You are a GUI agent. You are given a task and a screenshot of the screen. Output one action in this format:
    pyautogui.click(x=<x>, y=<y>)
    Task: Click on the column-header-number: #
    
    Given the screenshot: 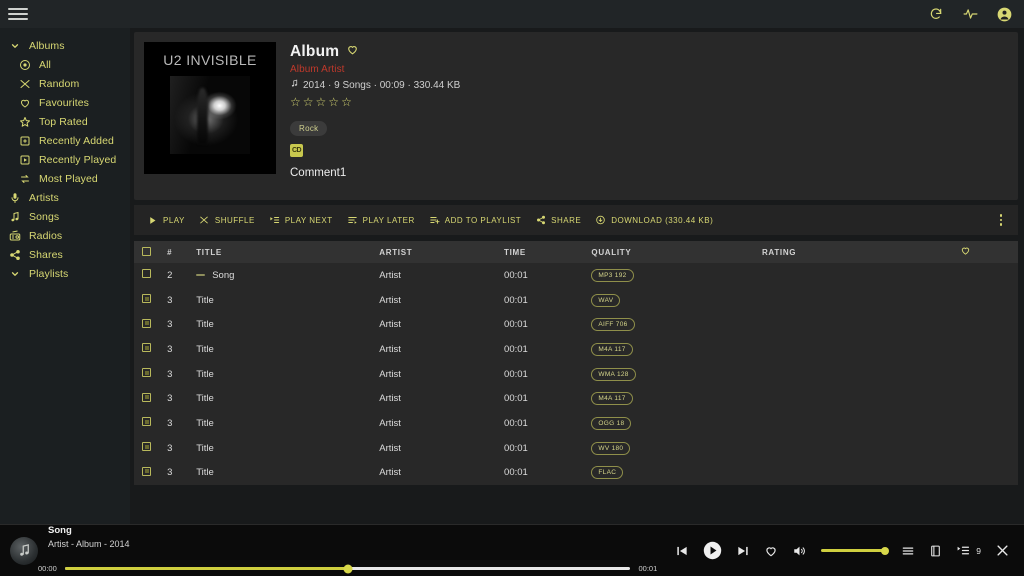 What is the action you would take?
    pyautogui.click(x=178, y=252)
    